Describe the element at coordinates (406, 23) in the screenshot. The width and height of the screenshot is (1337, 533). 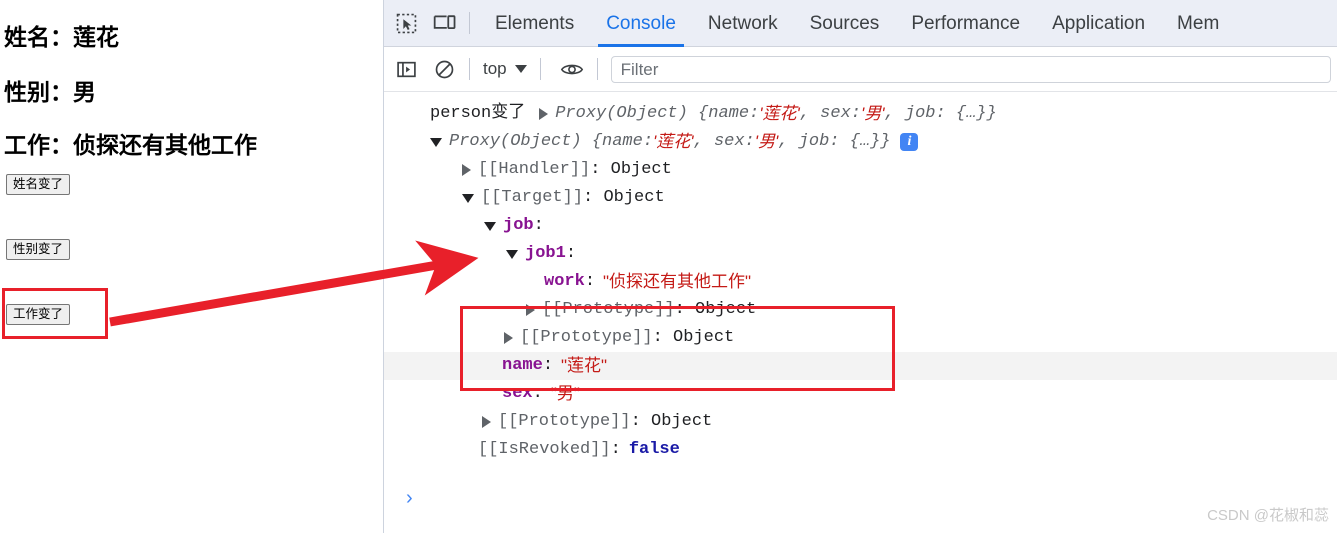
I see `inspect-element-icon` at that location.